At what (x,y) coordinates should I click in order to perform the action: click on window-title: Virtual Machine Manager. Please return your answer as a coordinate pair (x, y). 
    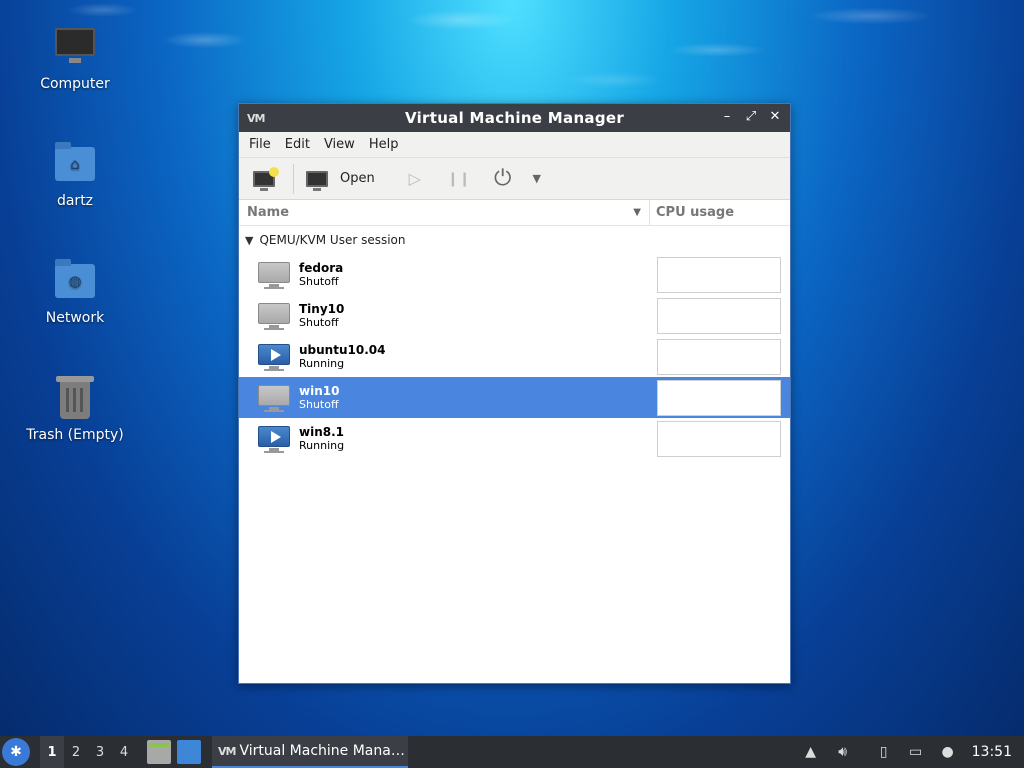
    Looking at the image, I should click on (514, 118).